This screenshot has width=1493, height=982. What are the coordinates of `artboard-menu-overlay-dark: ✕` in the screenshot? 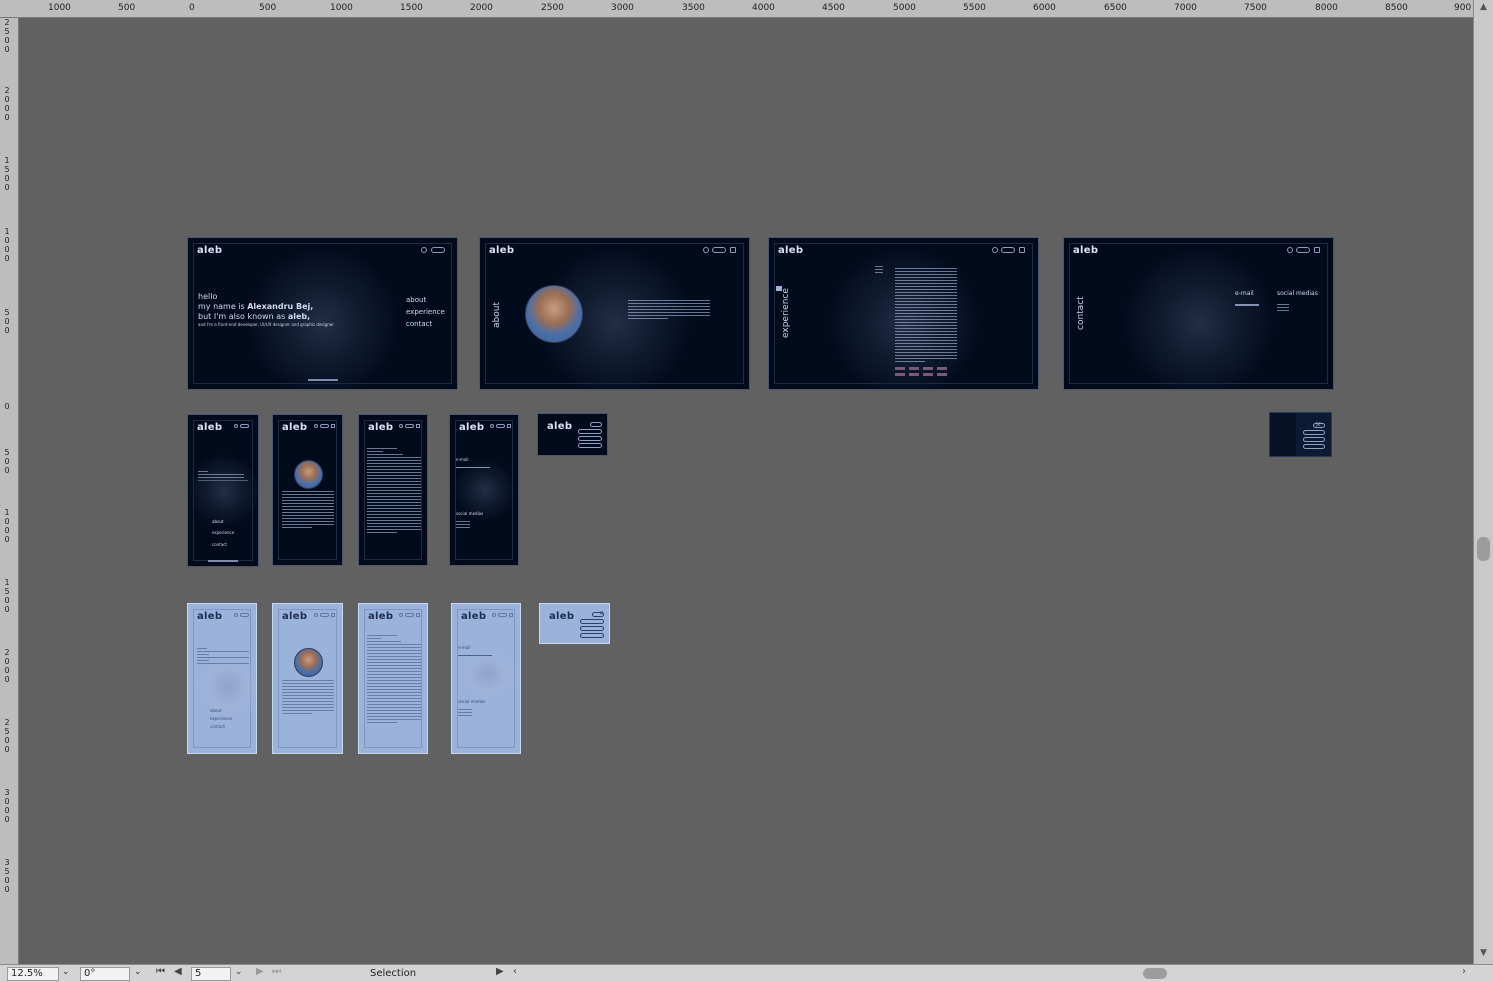 It's located at (1300, 434).